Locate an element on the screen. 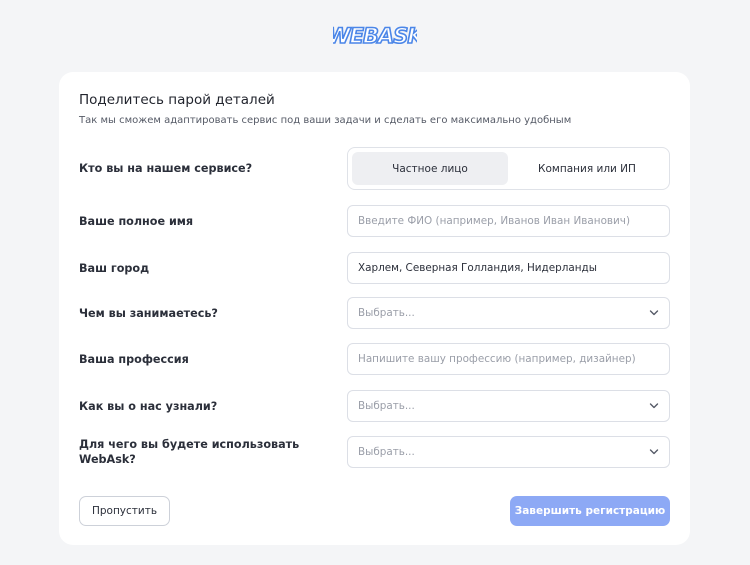 Image resolution: width=750 pixels, height=565 pixels. full-name-label: Ваше полное имя is located at coordinates (136, 221).